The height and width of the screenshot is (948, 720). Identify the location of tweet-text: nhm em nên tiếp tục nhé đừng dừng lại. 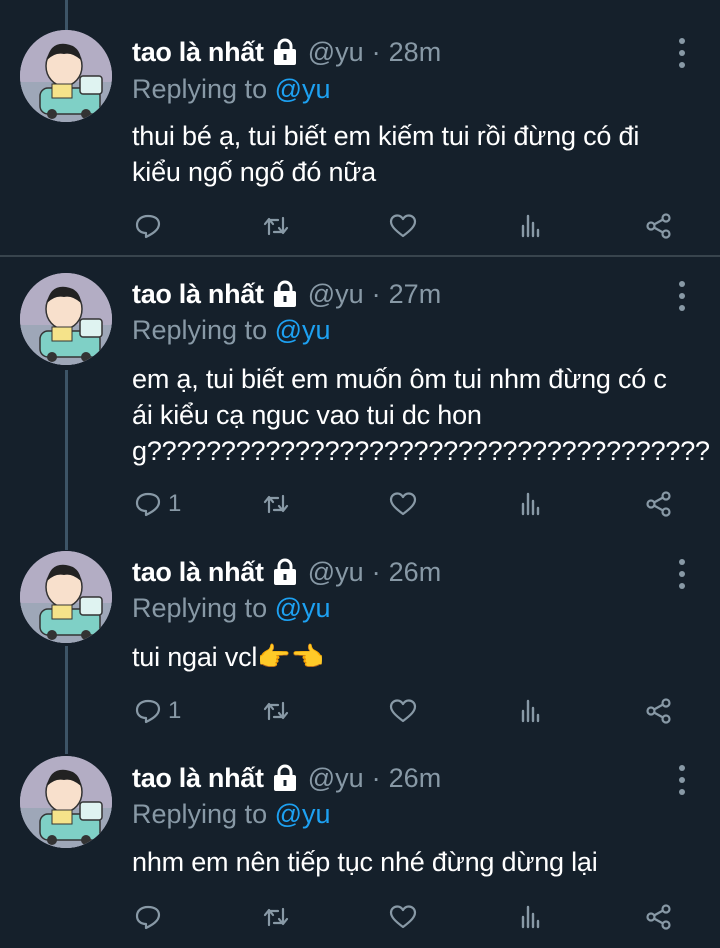
(365, 862).